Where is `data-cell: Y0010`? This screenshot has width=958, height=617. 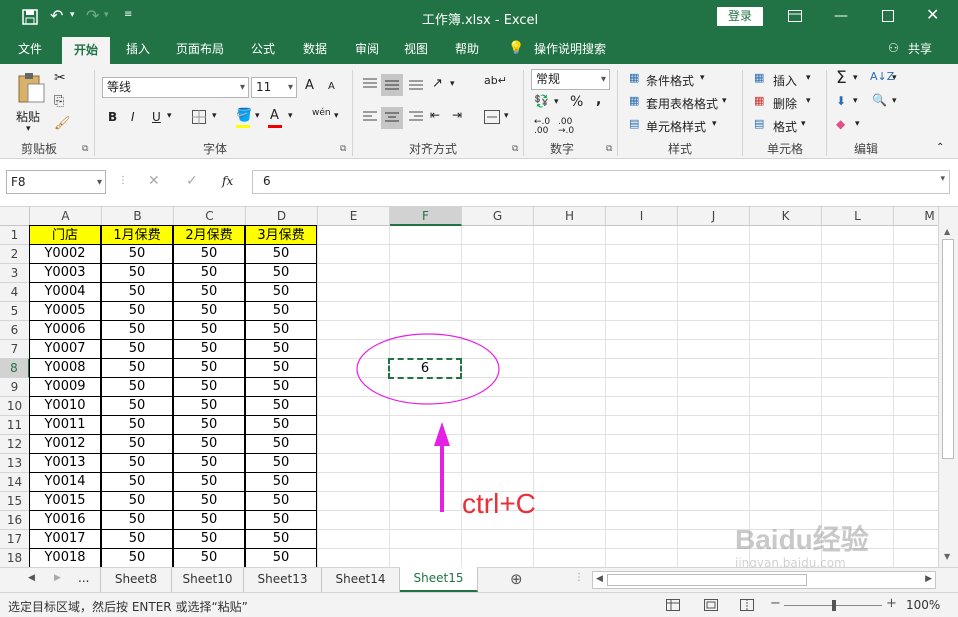 data-cell: Y0010 is located at coordinates (65, 406).